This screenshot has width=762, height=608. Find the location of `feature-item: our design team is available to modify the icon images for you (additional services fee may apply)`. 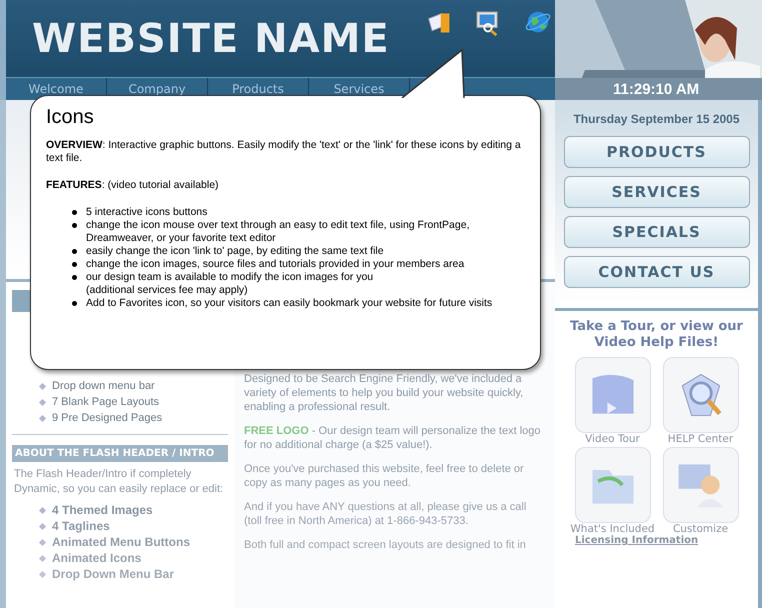

feature-item: our design team is available to modify the icon images for you (additional services fee may apply) is located at coordinates (230, 284).